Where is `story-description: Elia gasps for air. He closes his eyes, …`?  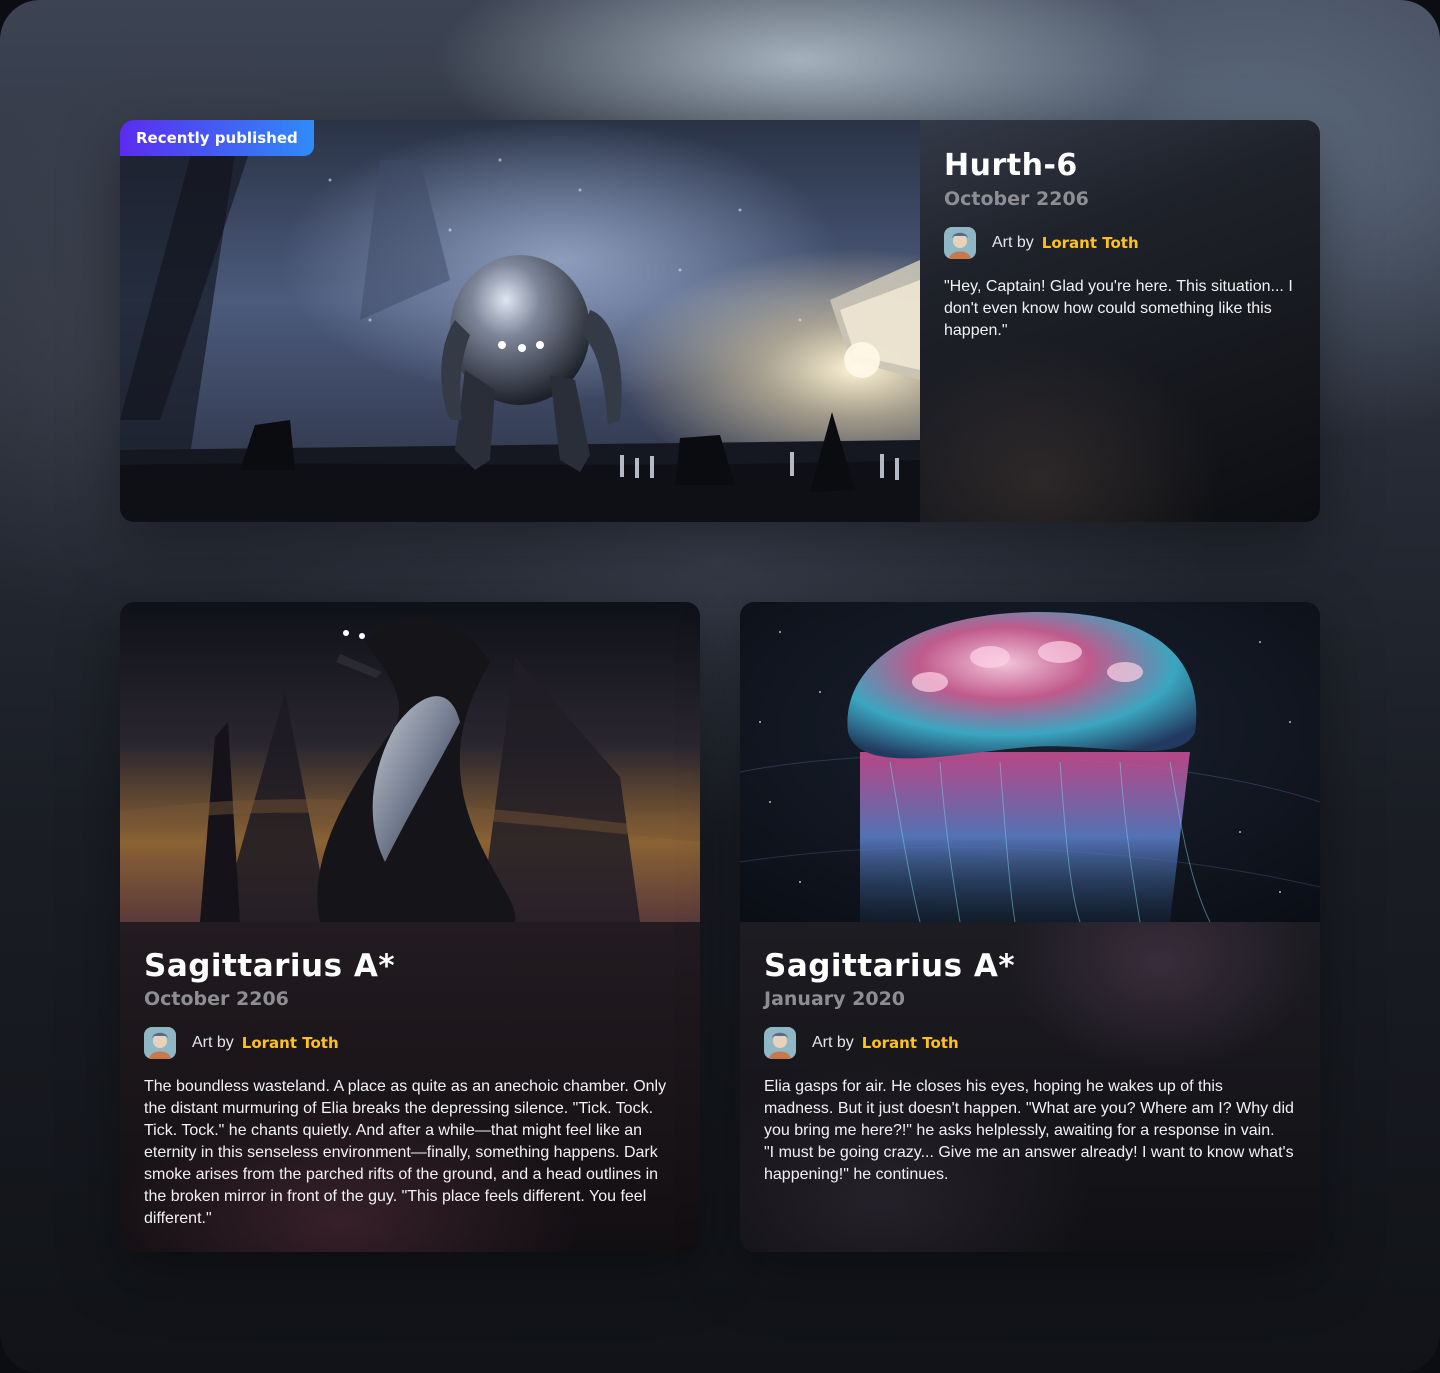
story-description: Elia gasps for air. He closes his eyes, … is located at coordinates (1030, 1131).